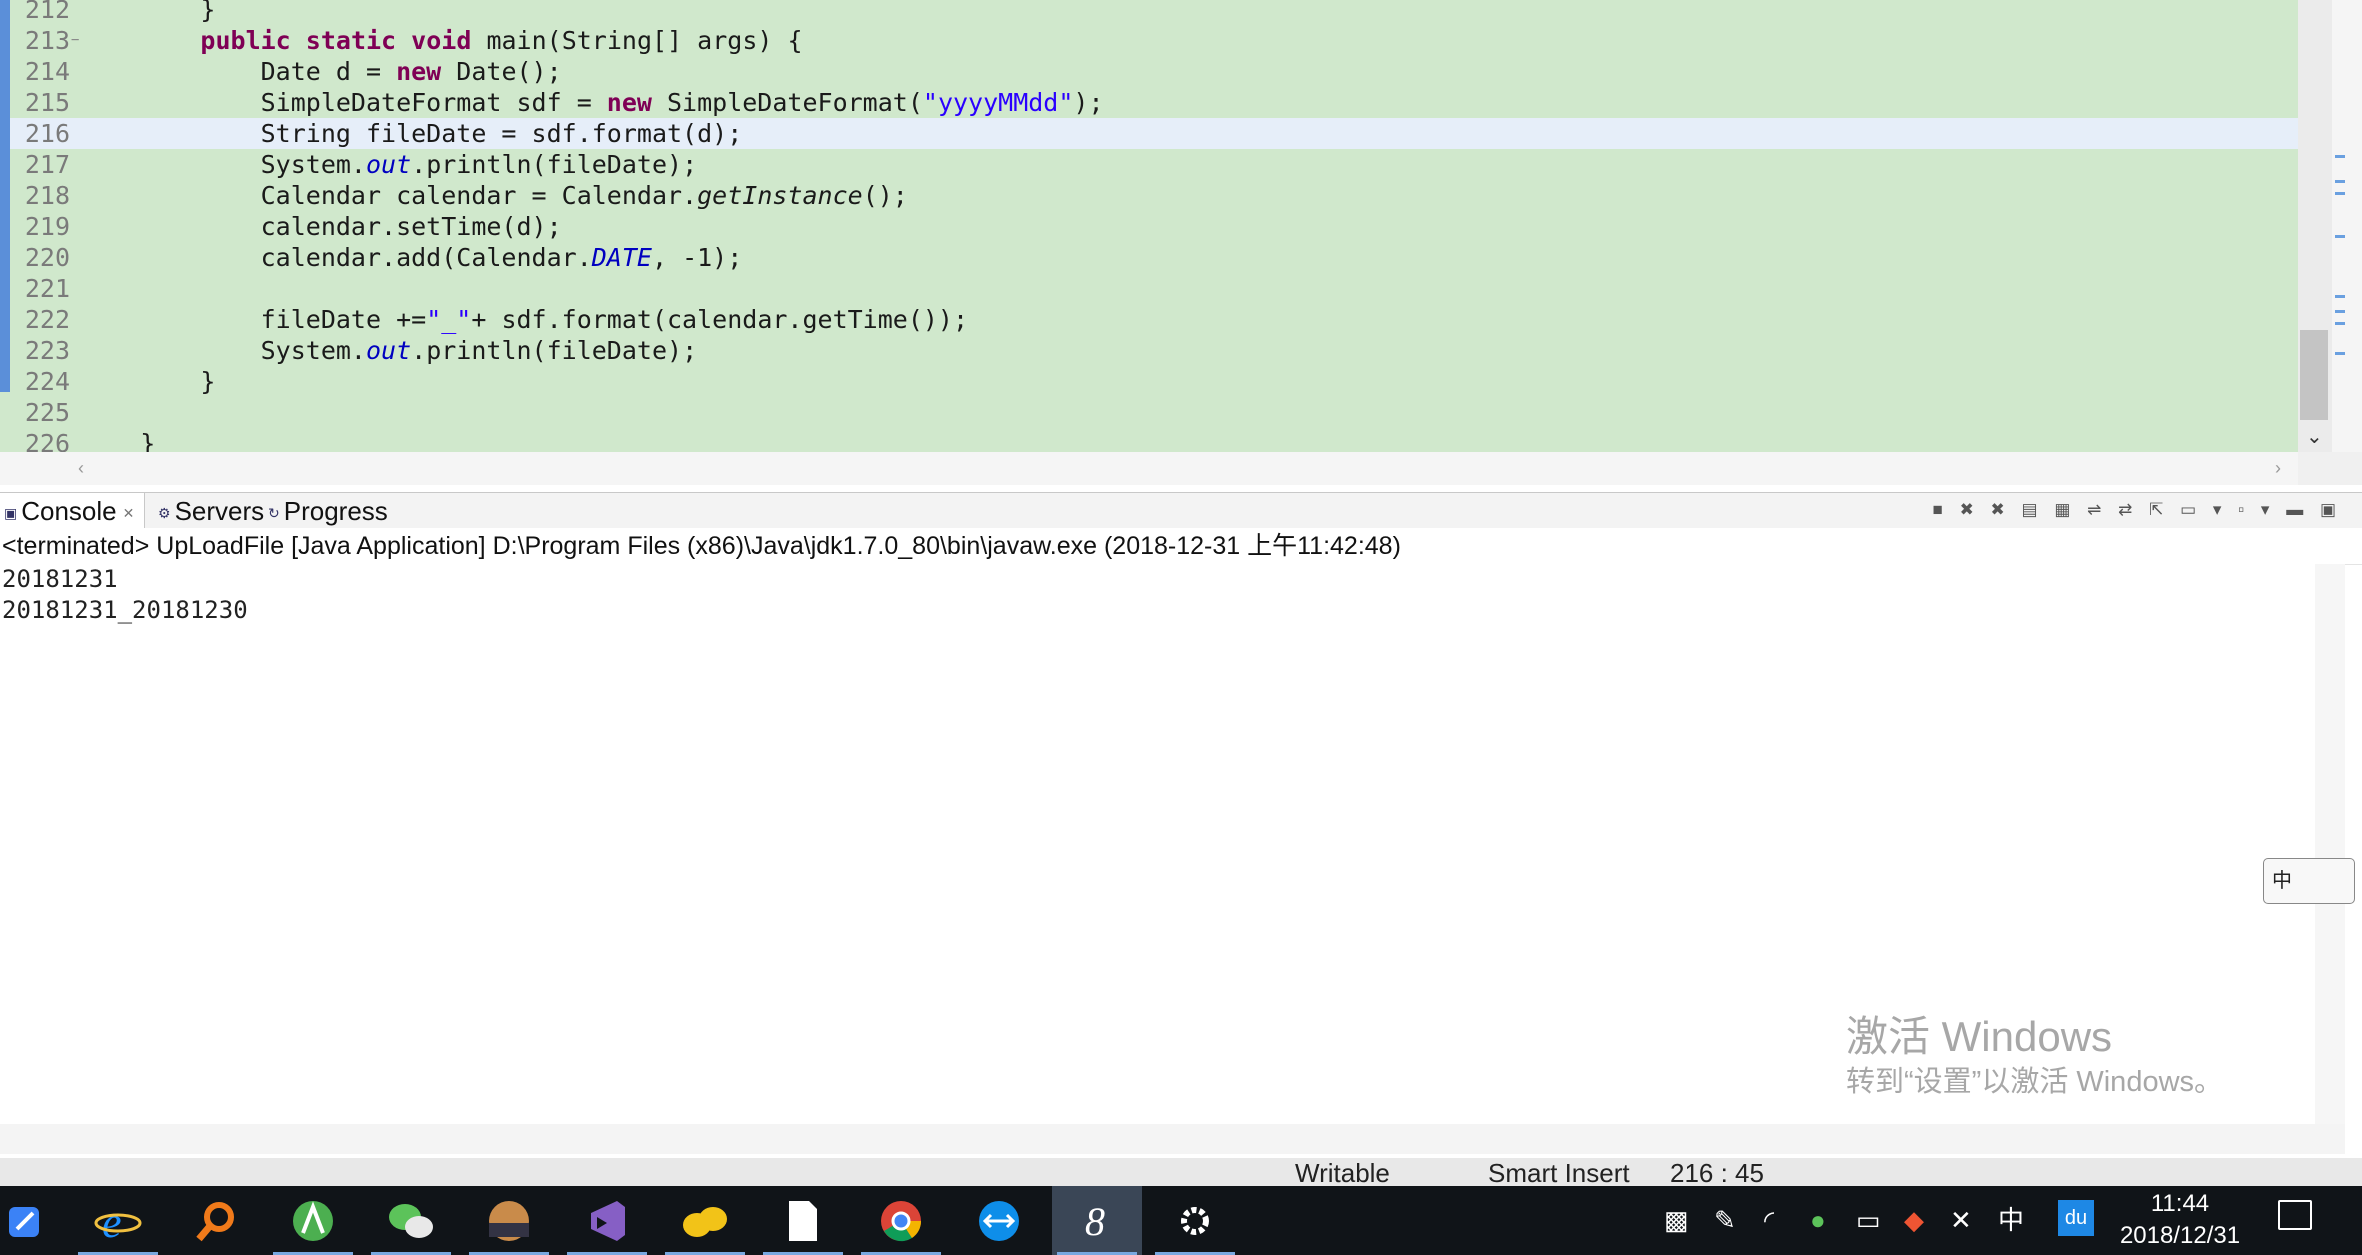 The width and height of the screenshot is (2362, 1255). Describe the element at coordinates (1154, 164) in the screenshot. I see `code-line: 217 System.out.println(fileDate);` at that location.